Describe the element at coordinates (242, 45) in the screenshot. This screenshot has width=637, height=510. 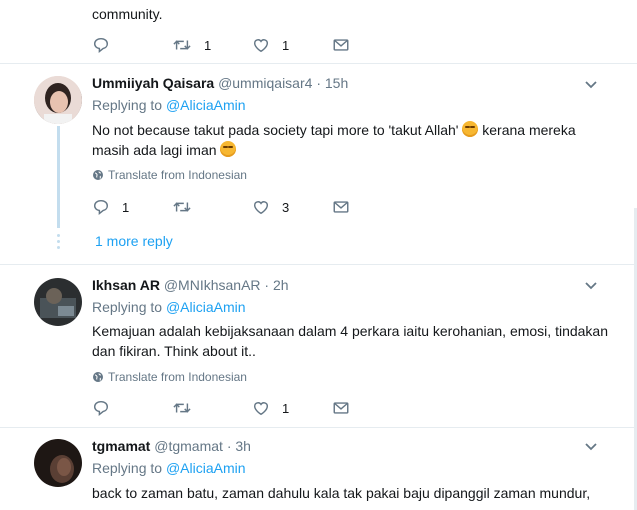
I see `tweet-actions: 1 1` at that location.